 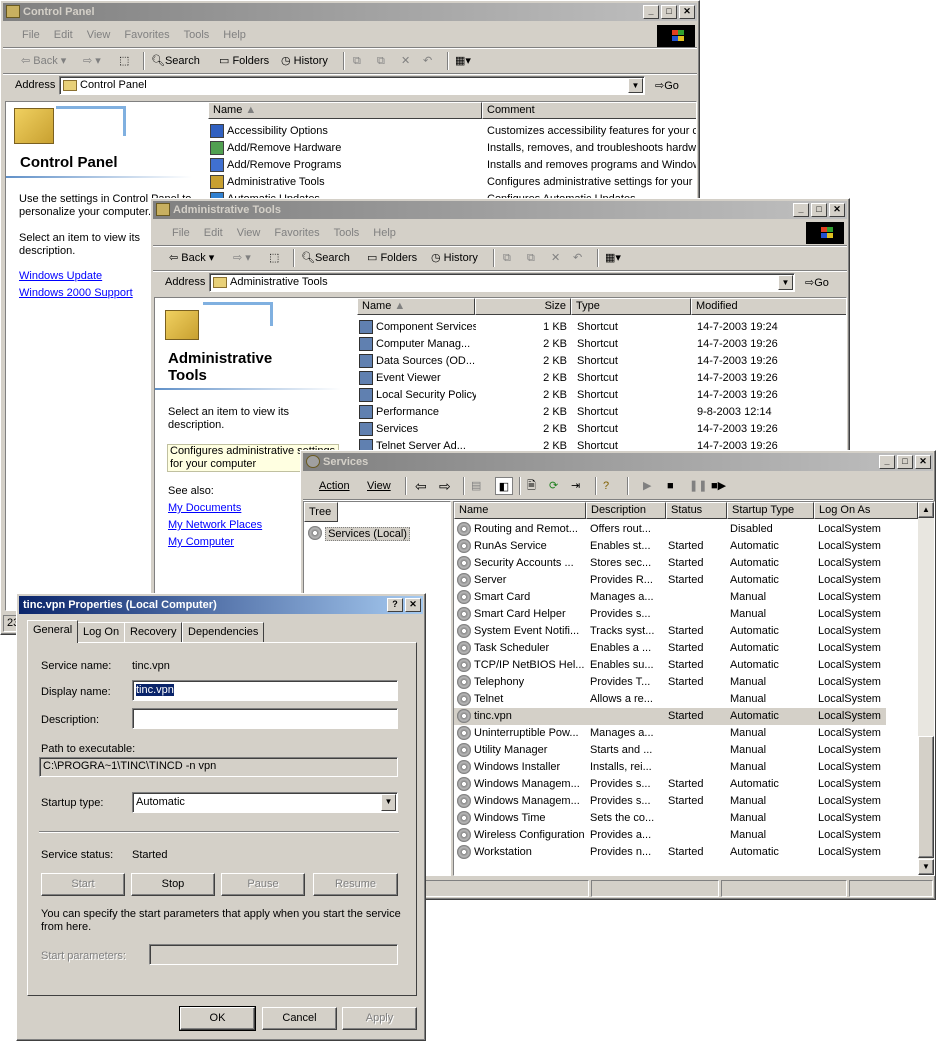 What do you see at coordinates (31, 35) in the screenshot?
I see `menu-file: File` at bounding box center [31, 35].